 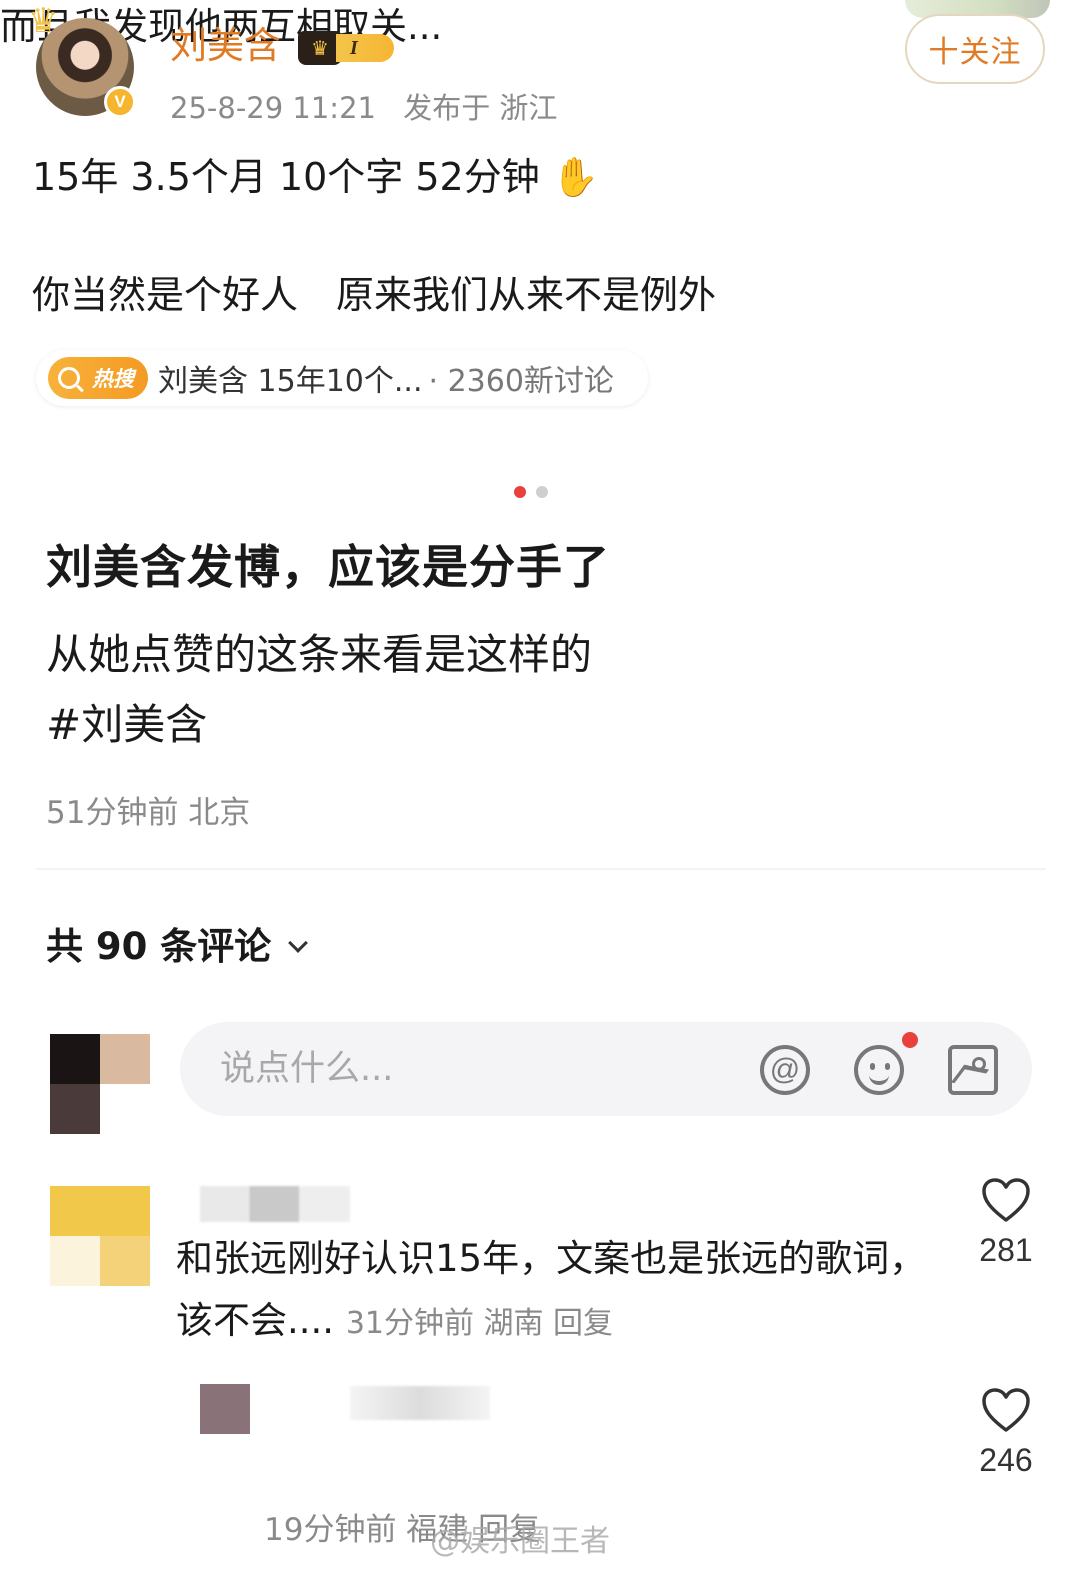 I want to click on comment-item: 和张远刚好认识15年，文案也是张远的歌词，该不会.... 31分钟前 湖南 回复, so click(x=556, y=1291).